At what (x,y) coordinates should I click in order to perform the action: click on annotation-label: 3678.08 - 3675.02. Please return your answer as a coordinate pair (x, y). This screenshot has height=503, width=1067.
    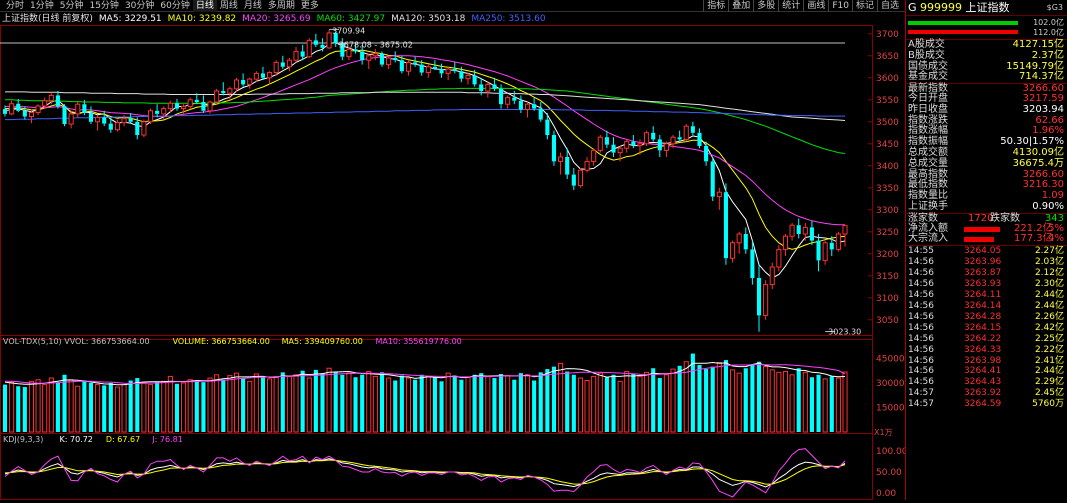
    Looking at the image, I should click on (376, 44).